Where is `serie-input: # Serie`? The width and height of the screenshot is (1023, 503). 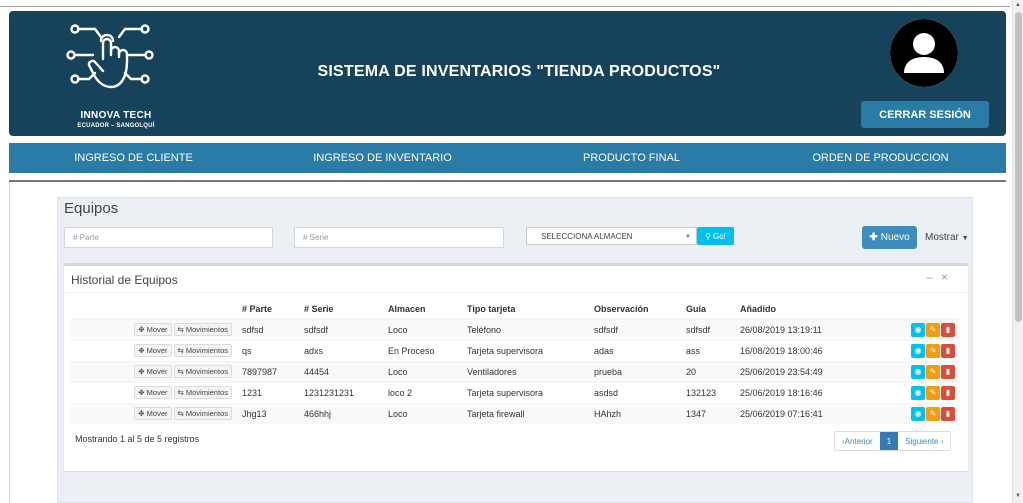 serie-input: # Serie is located at coordinates (399, 237).